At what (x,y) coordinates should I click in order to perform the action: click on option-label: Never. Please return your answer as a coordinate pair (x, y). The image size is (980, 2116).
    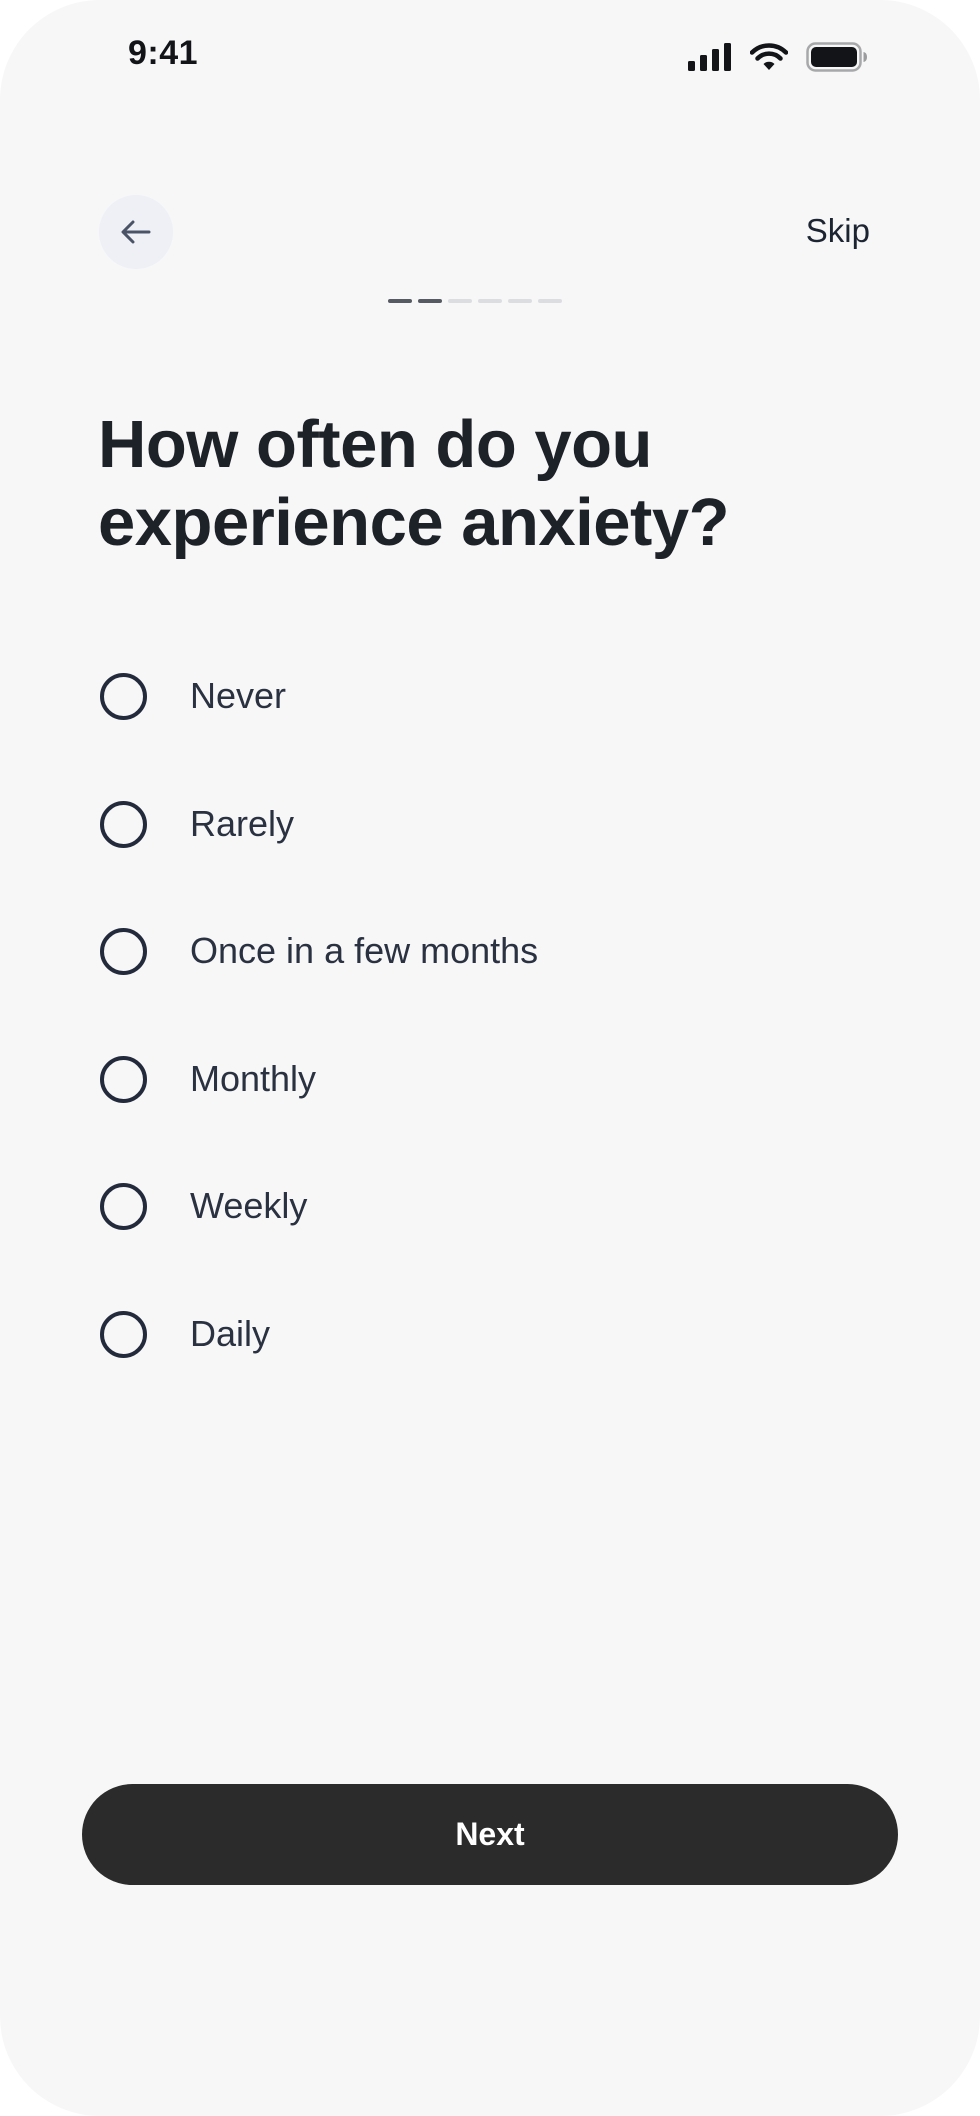
    Looking at the image, I should click on (238, 695).